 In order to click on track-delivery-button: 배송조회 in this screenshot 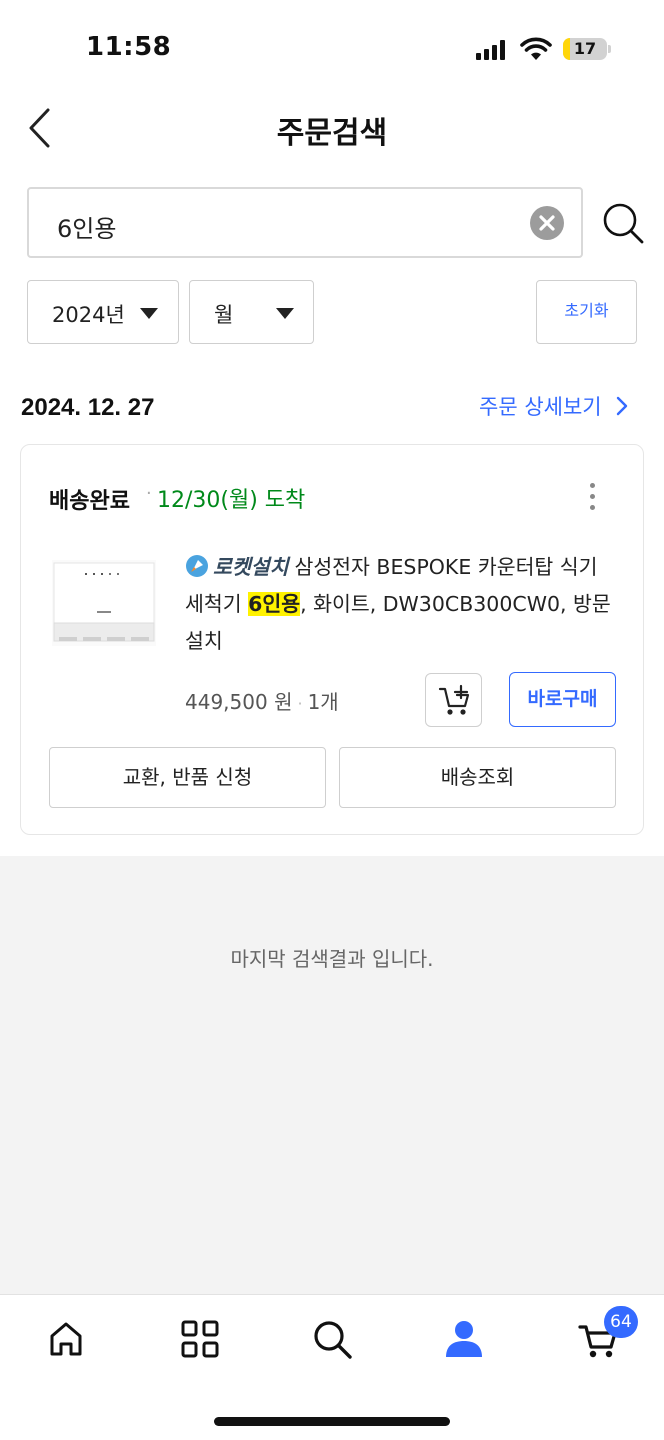, I will do `click(477, 777)`.